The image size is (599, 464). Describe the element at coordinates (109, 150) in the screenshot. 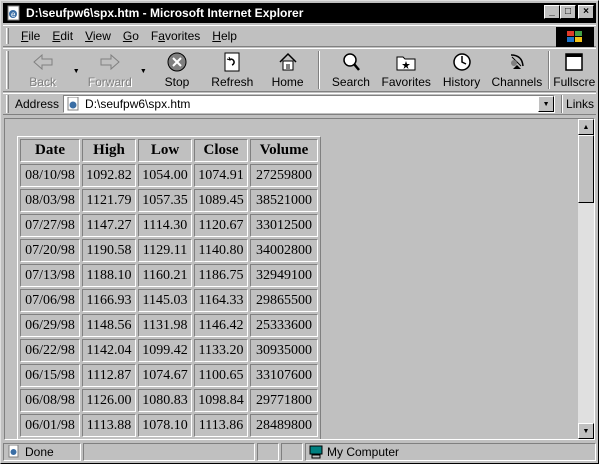

I see `column-header-high: High` at that location.